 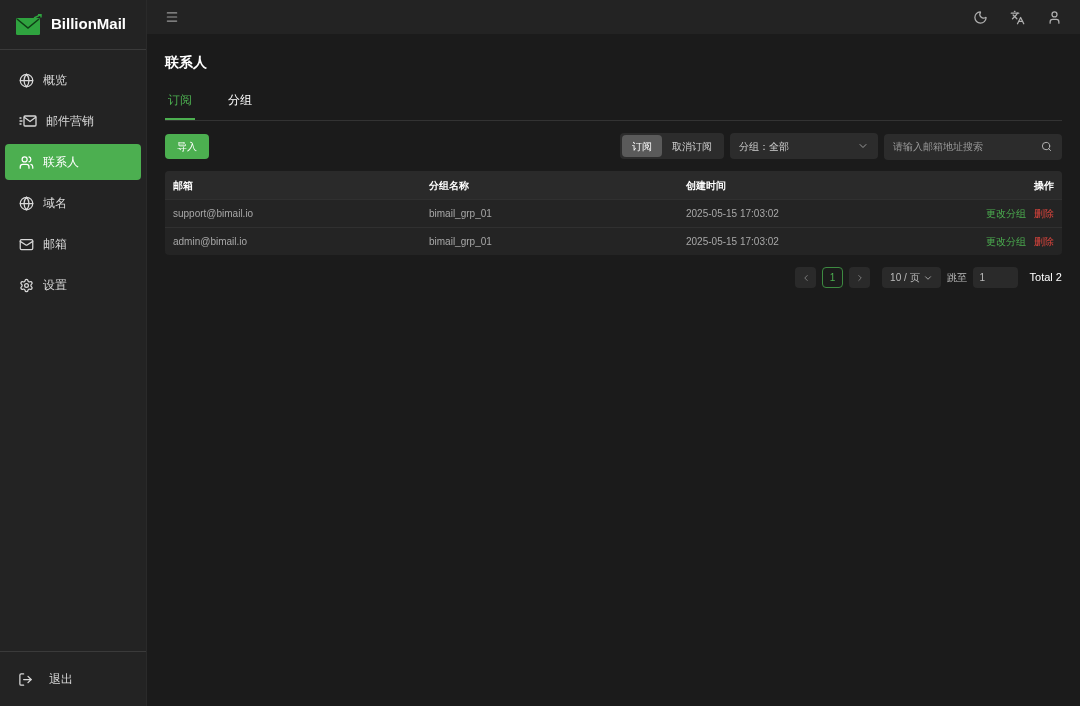 I want to click on total-count: Total 2, so click(x=1045, y=278).